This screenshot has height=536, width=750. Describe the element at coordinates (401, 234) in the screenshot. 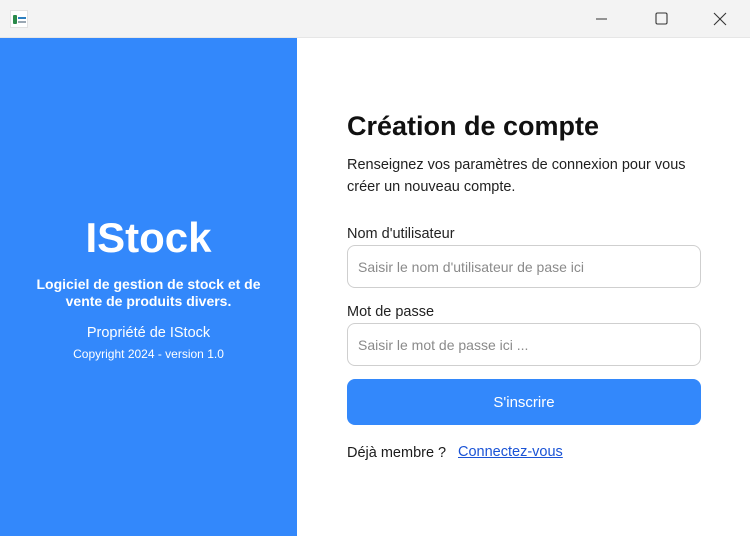

I see `username-label: Nom d'utilisateur` at that location.